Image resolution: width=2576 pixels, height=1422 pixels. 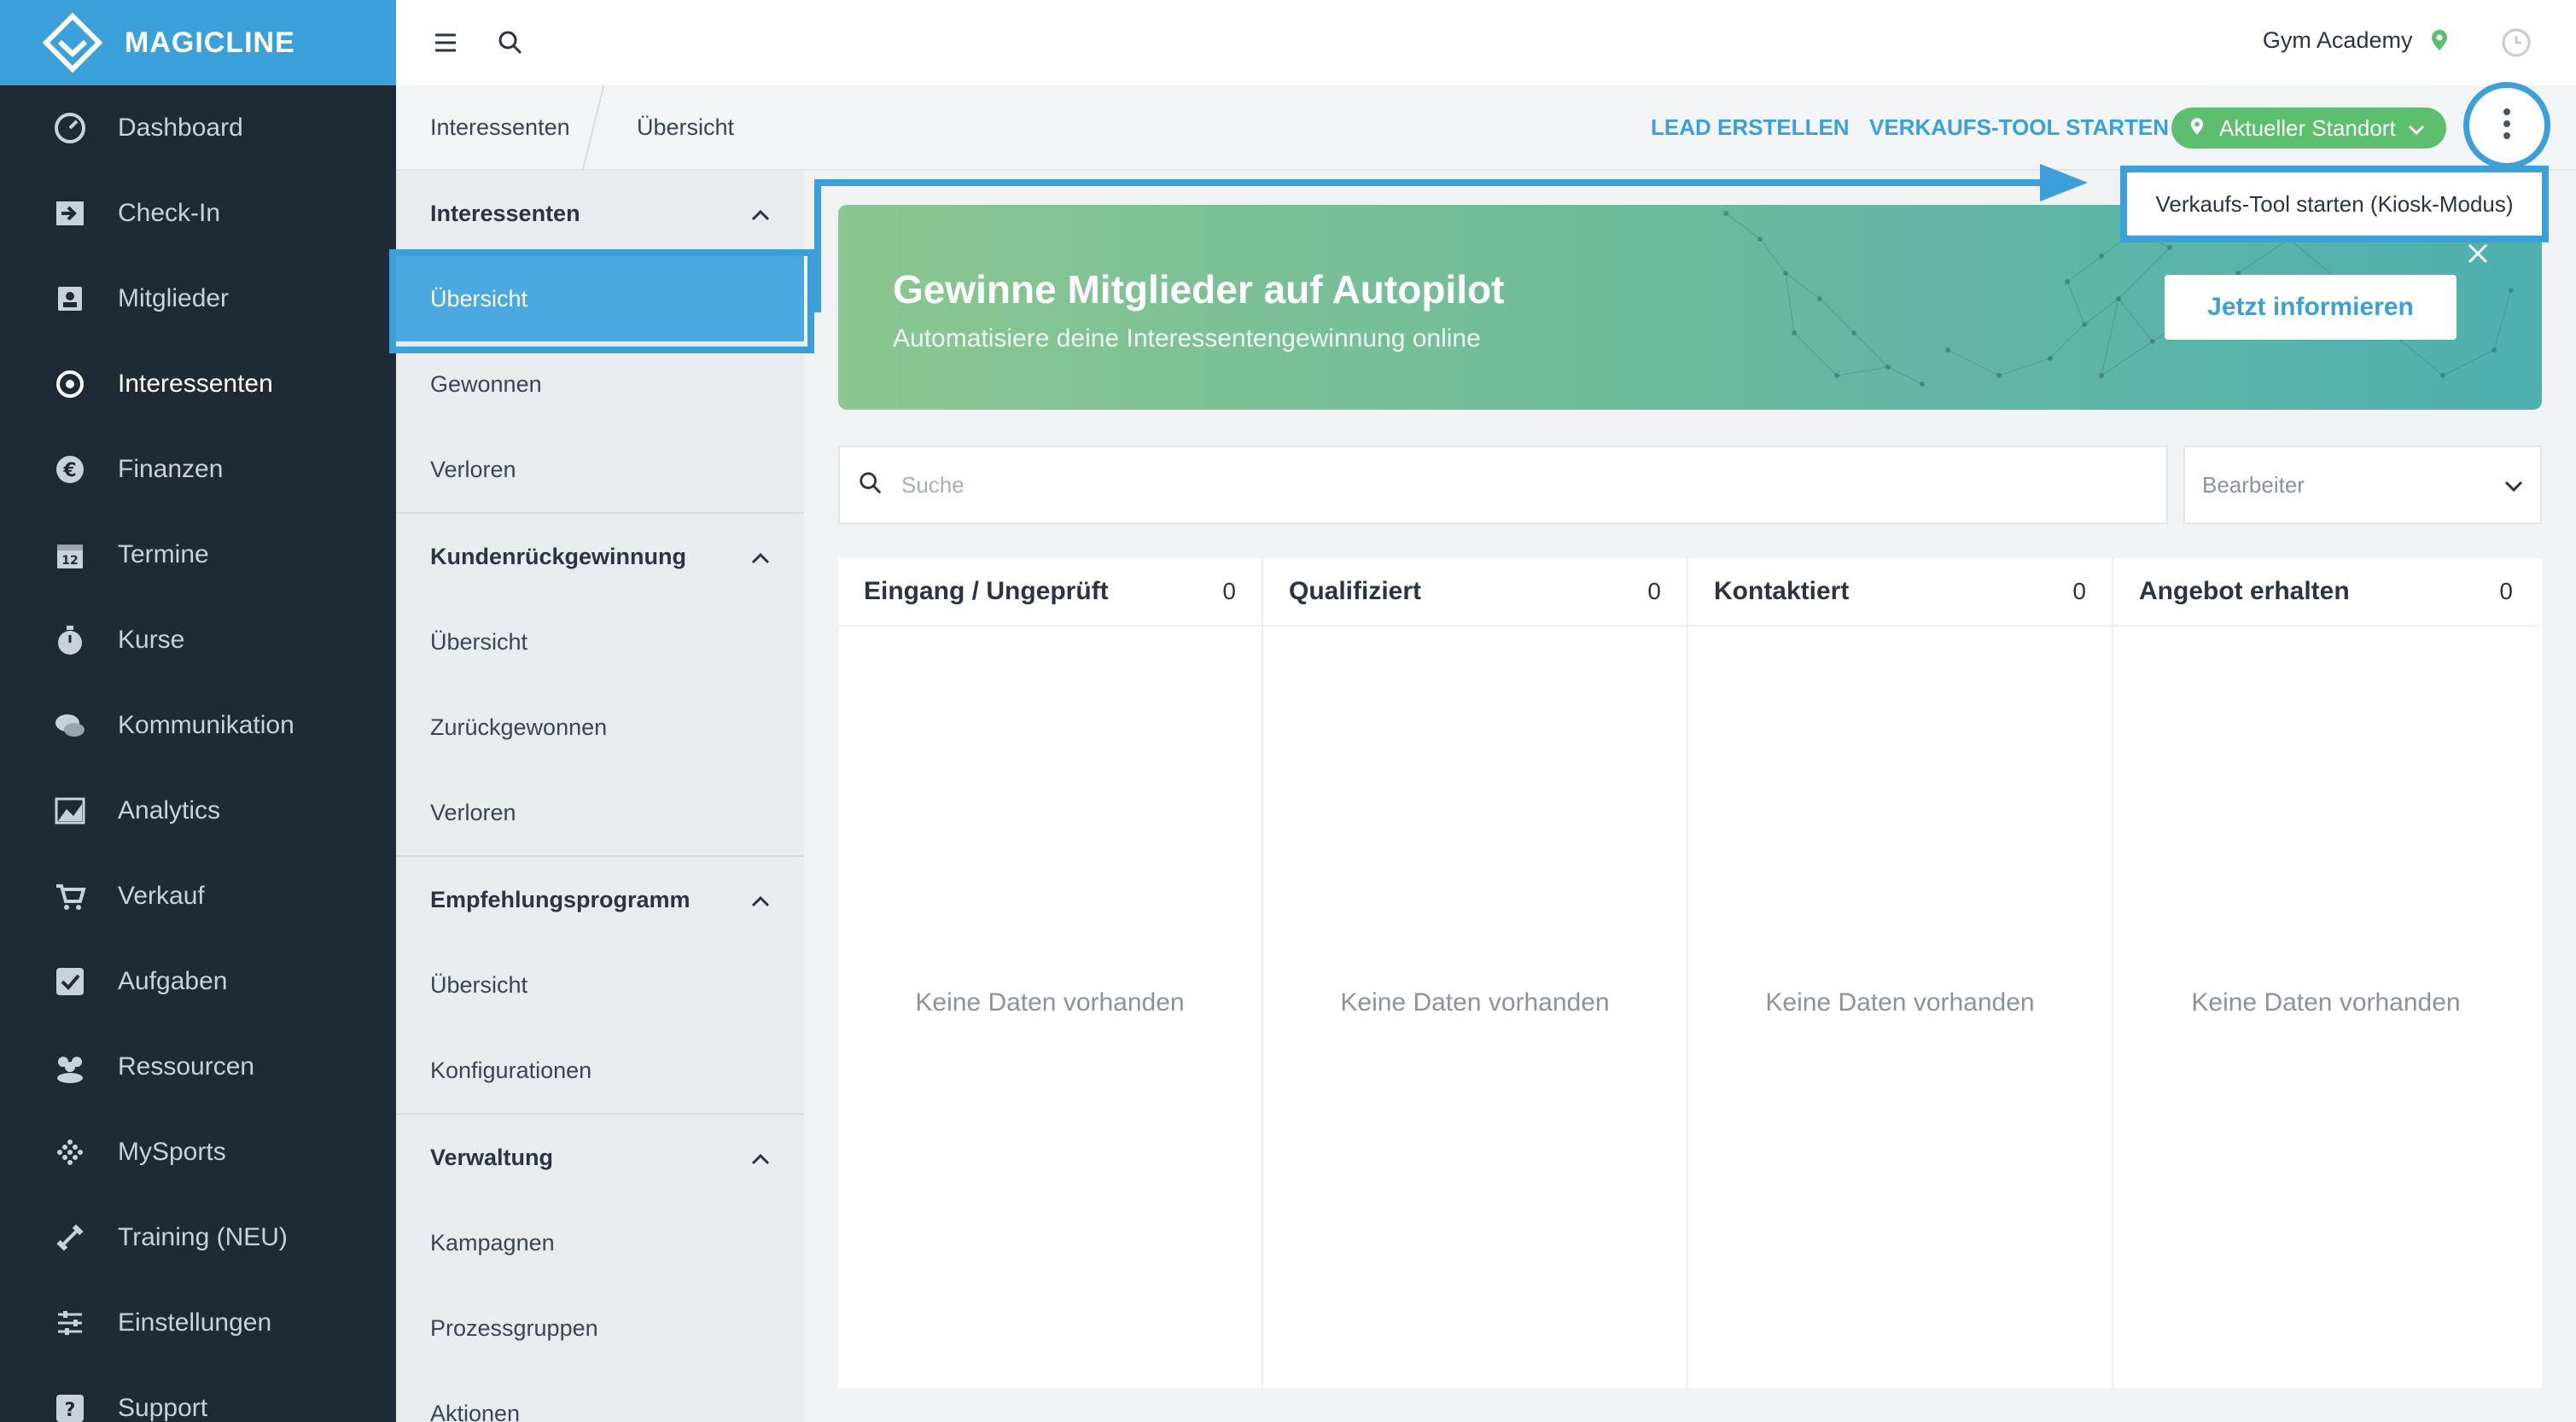 I want to click on nav-label: Check-In, so click(x=169, y=213).